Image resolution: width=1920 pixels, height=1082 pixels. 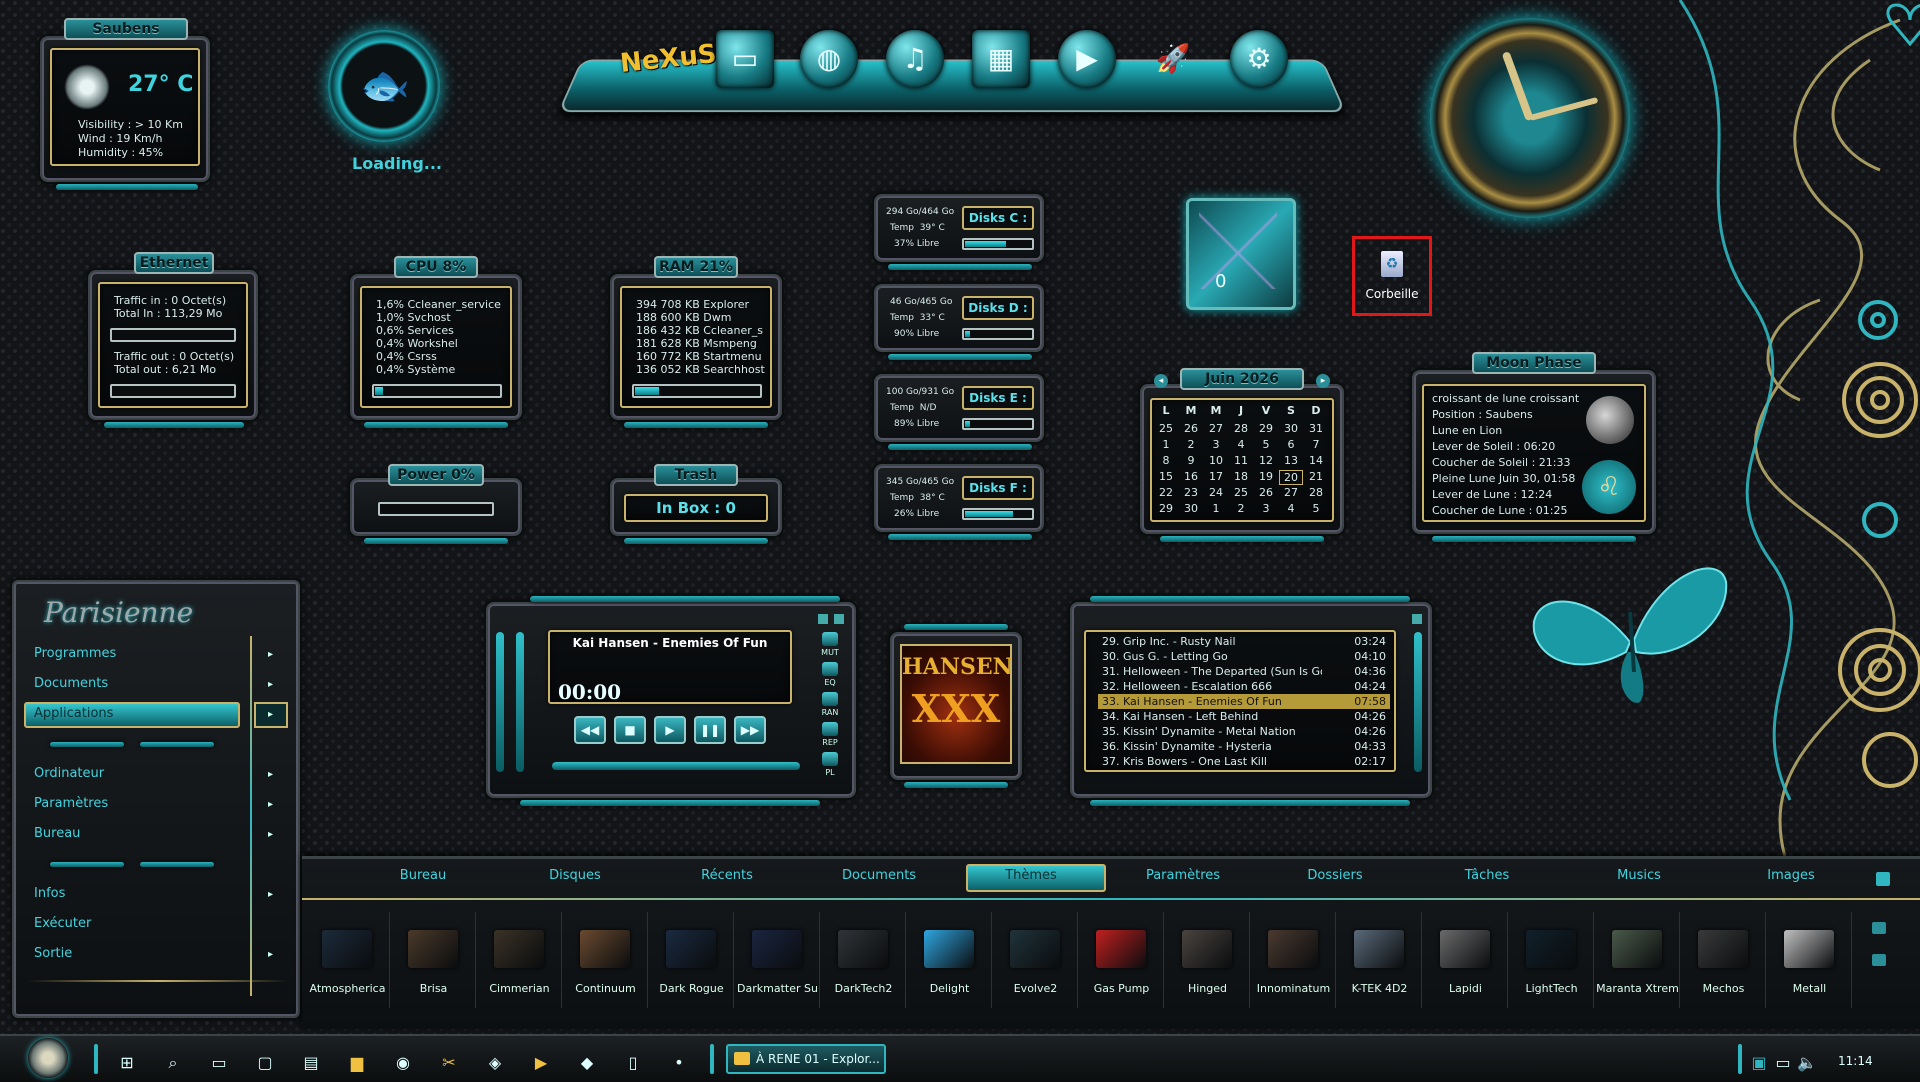 I want to click on theme-item: Darkmatter Su, so click(x=778, y=960).